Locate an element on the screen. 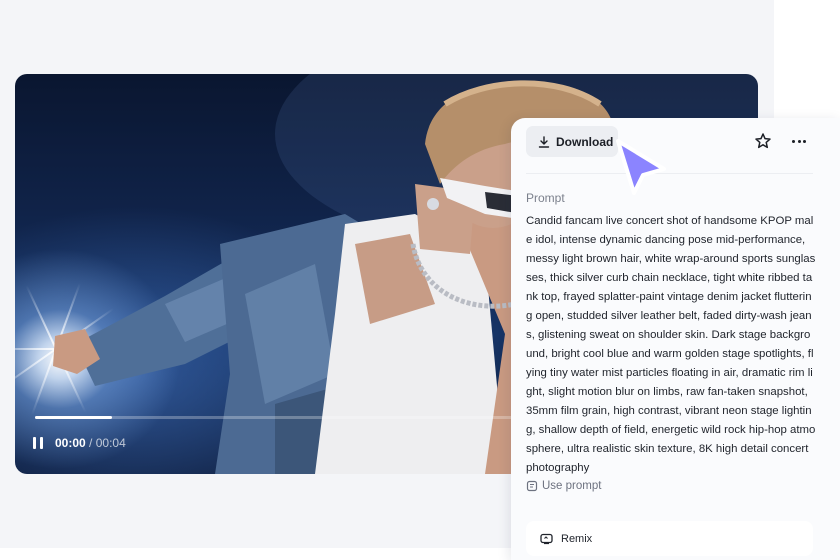  star-icon is located at coordinates (763, 141).